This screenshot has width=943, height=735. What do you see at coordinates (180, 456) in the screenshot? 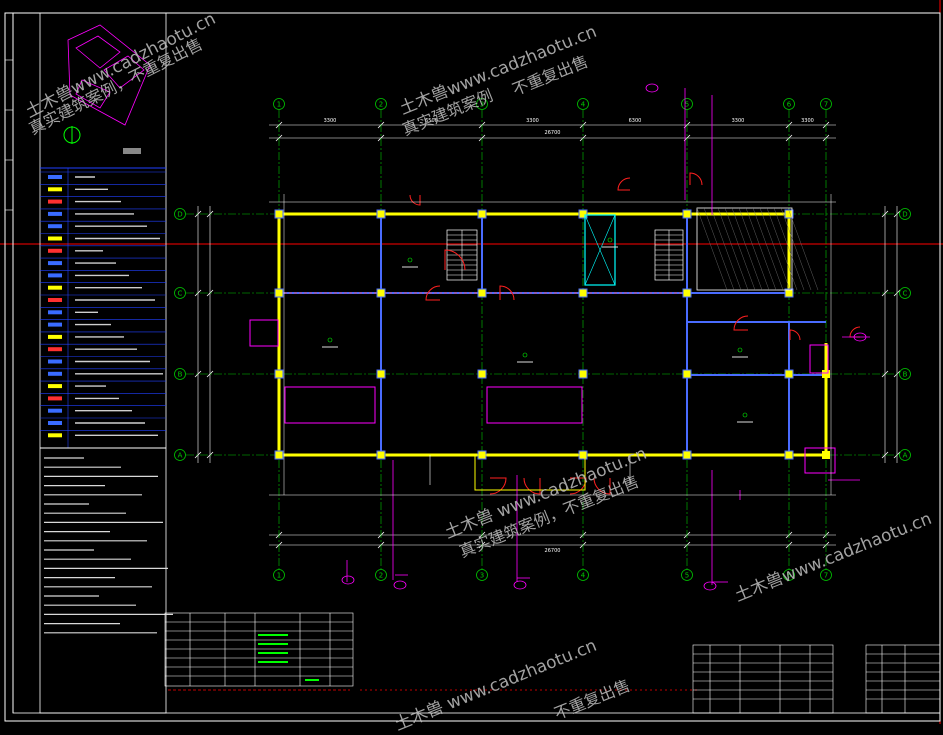
I see `grid-row-left-label: A` at bounding box center [180, 456].